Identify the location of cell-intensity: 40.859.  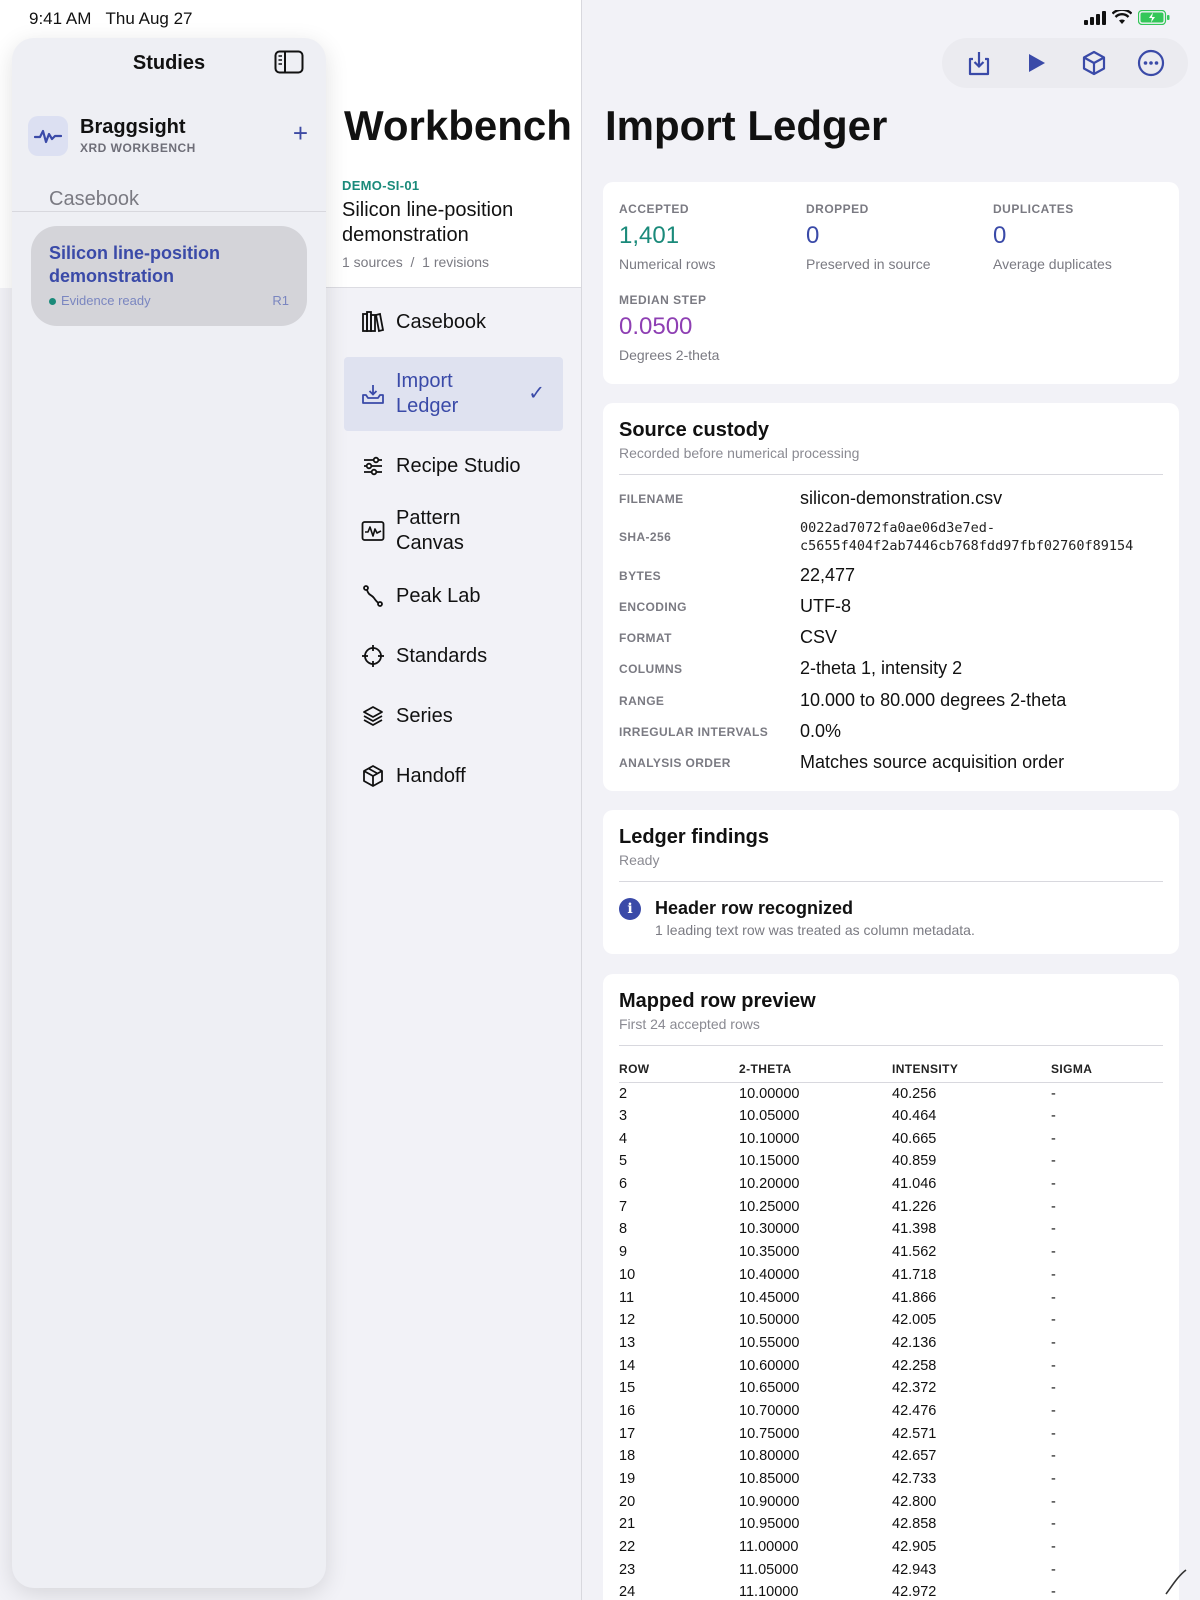
(914, 1161).